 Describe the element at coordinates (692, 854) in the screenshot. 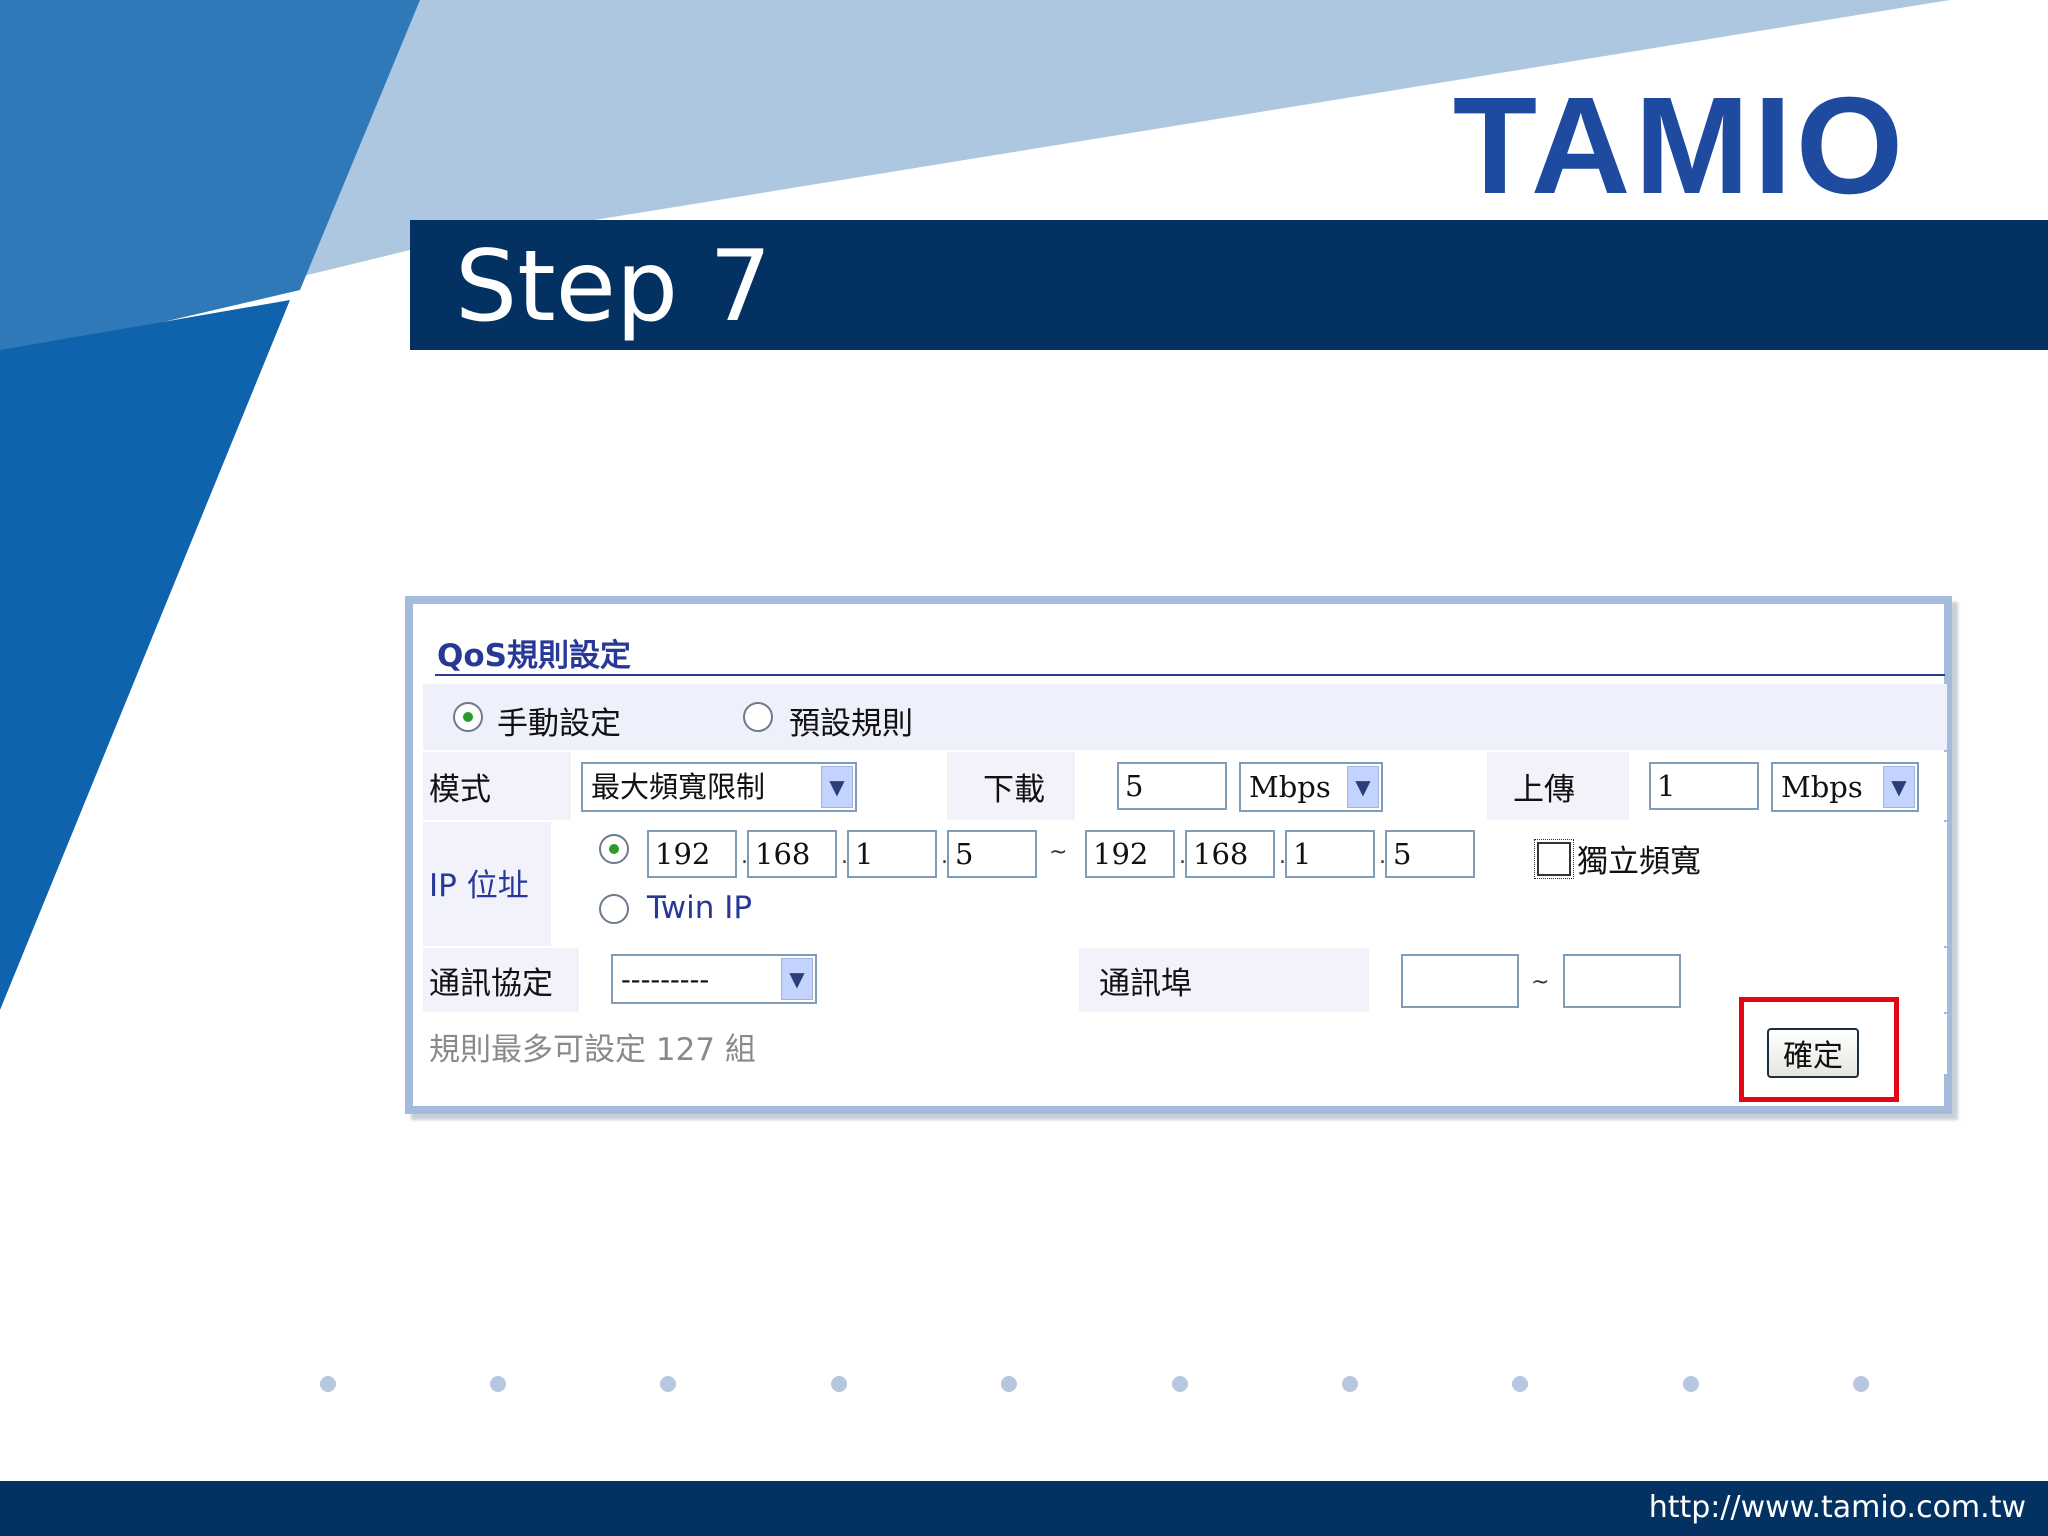

I see `ip-start-octet-1: 192` at that location.